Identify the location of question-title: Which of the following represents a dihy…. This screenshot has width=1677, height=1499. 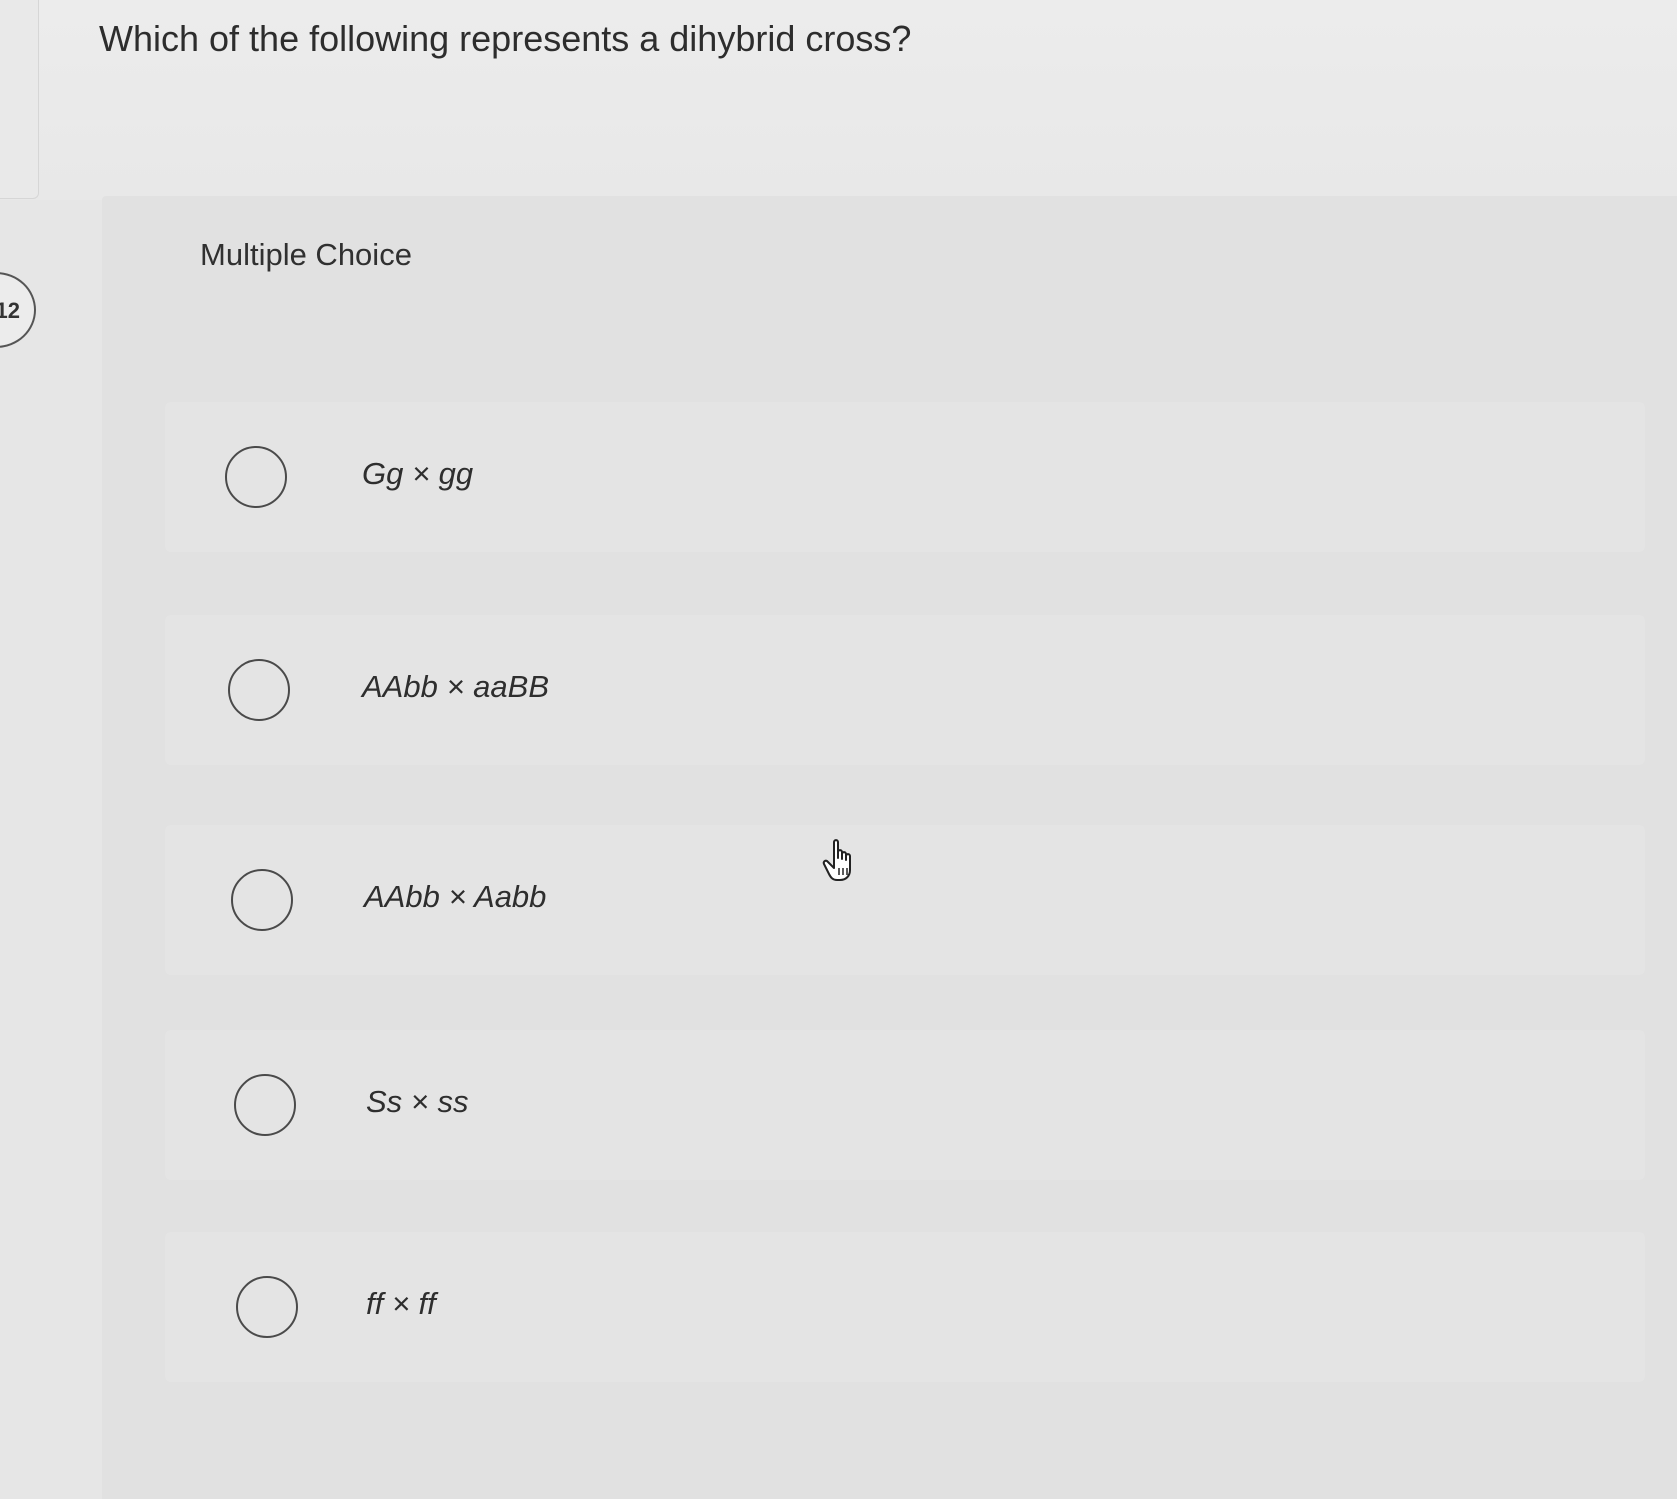
(505, 38).